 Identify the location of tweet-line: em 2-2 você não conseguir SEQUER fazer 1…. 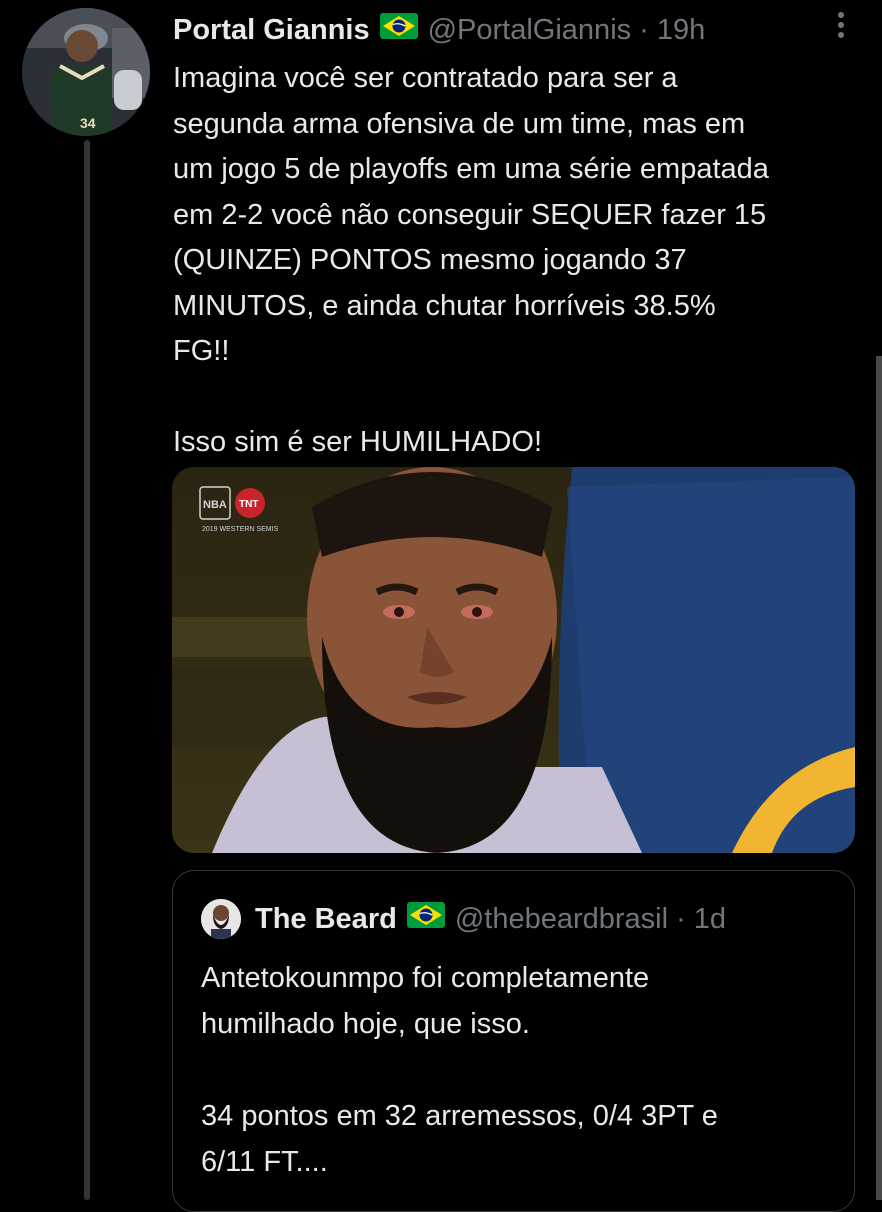
(470, 214).